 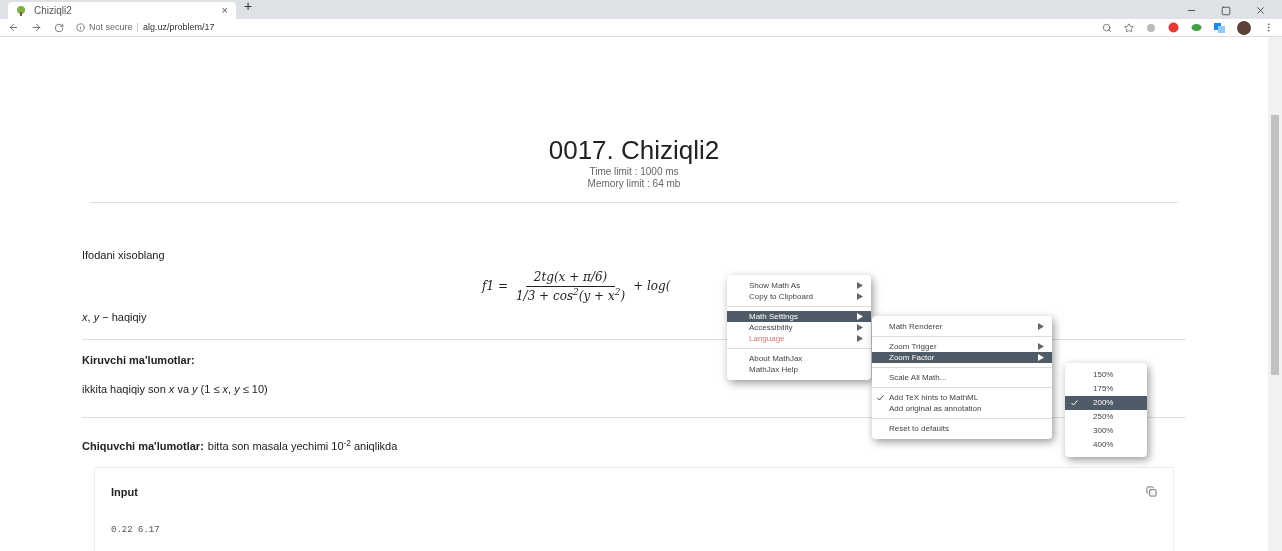 I want to click on menu-item: Math Settings, so click(x=799, y=316).